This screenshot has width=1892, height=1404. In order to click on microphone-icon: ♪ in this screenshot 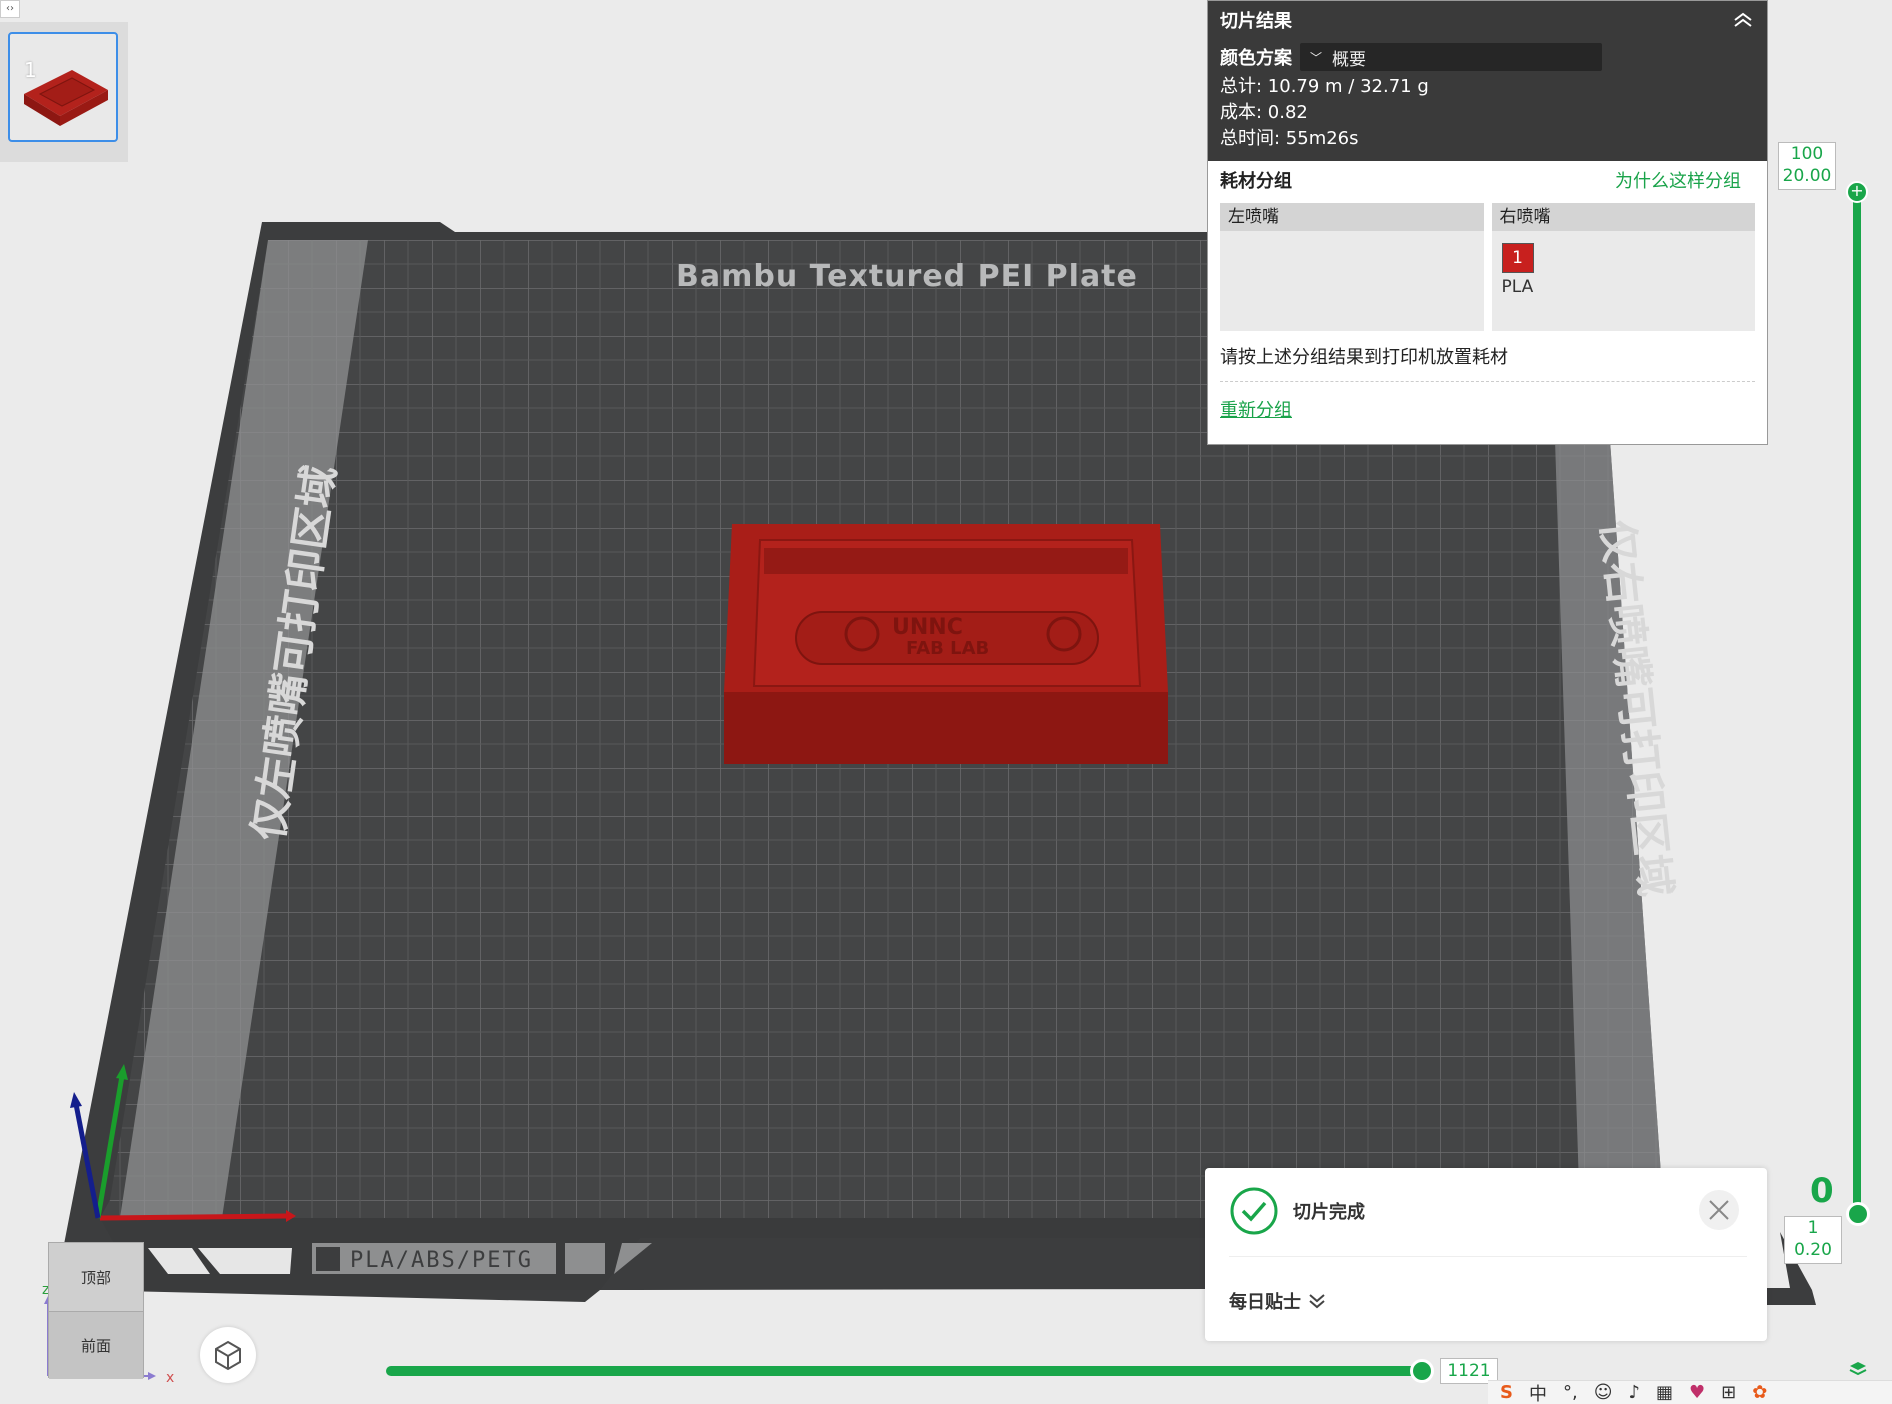, I will do `click(1634, 1392)`.